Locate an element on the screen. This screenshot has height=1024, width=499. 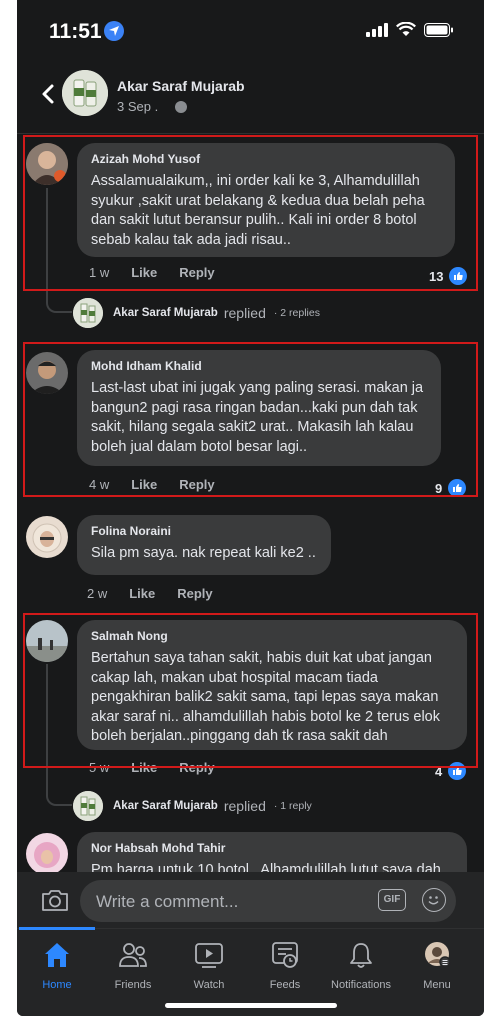
reply-button: Reply is located at coordinates (194, 593).